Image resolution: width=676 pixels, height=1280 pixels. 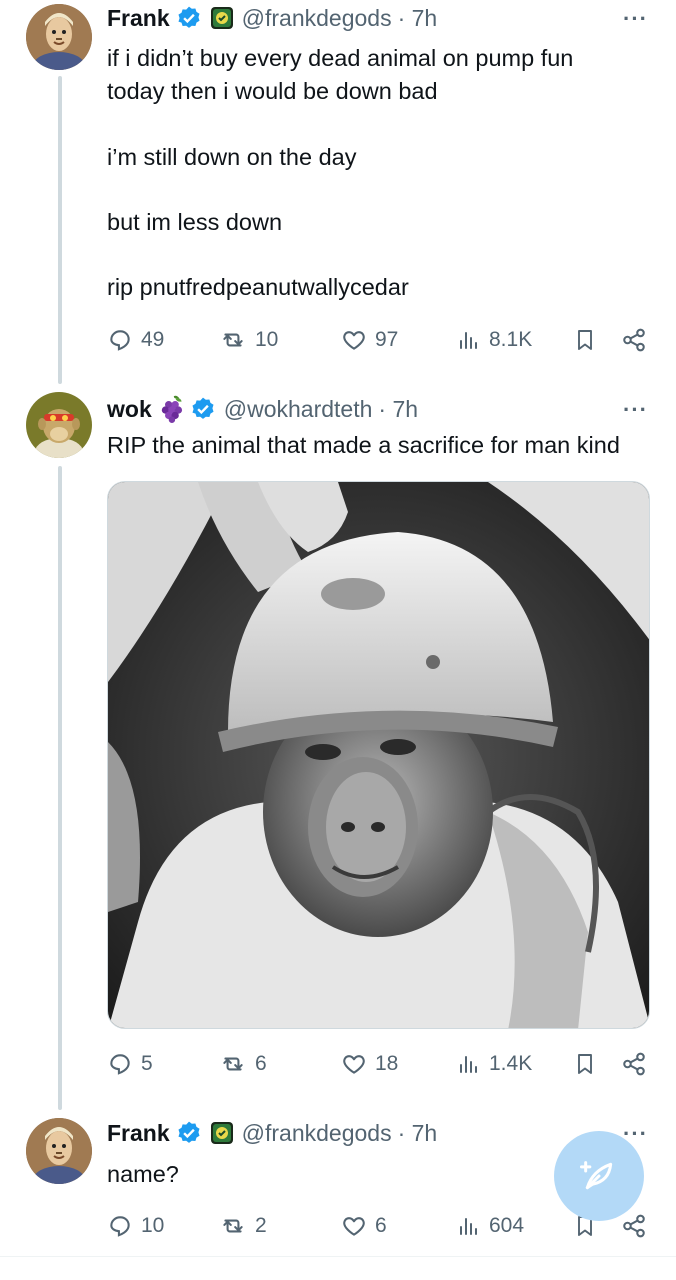 I want to click on views-button: 1.4K, so click(x=494, y=1064).